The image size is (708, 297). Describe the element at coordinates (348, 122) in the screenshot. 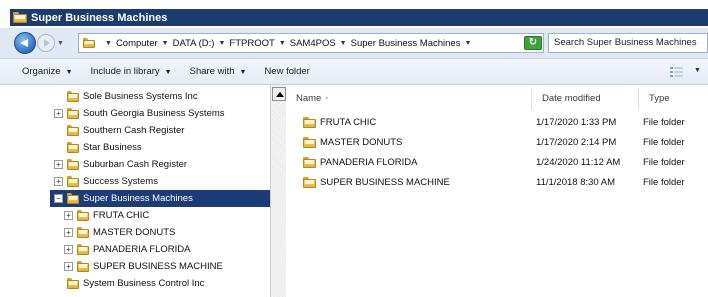

I see `file-name: FRUTA CHIC` at that location.